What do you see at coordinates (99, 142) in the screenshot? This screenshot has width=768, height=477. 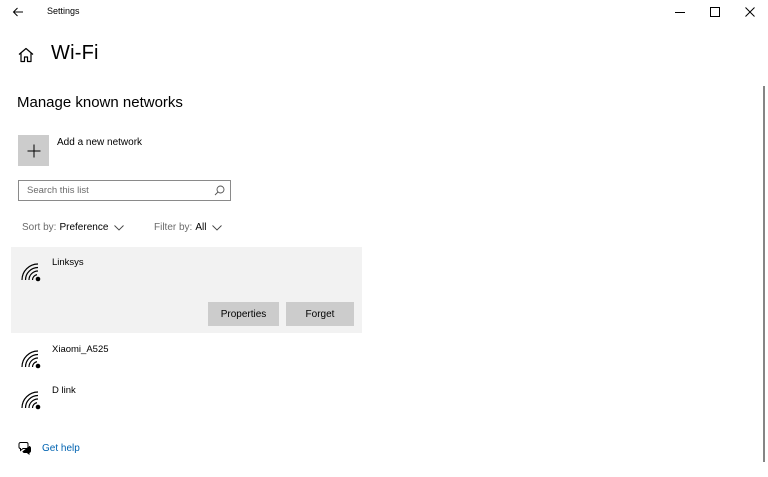 I see `add-network-label: Add a new network` at bounding box center [99, 142].